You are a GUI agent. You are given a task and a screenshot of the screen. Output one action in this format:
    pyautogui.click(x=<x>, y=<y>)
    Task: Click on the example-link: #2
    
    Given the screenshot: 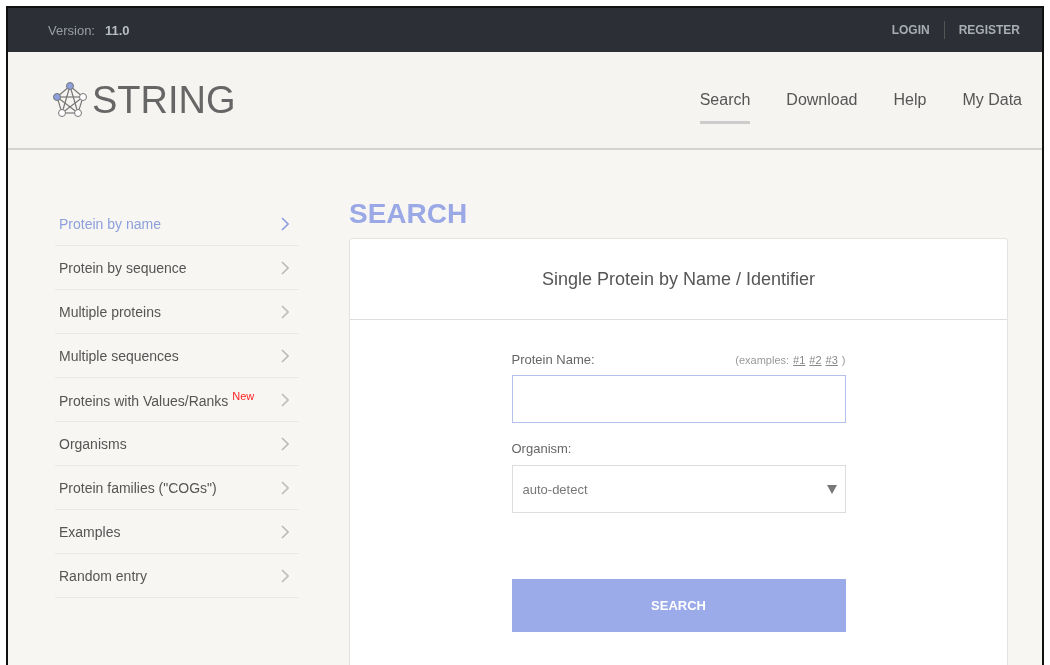 What is the action you would take?
    pyautogui.click(x=815, y=360)
    